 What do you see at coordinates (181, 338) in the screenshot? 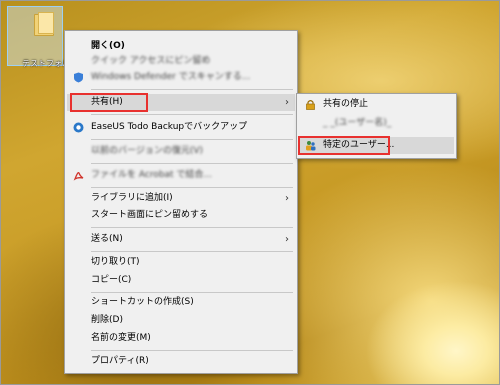
I see `menu-item-rename: 名前の変更(M)` at bounding box center [181, 338].